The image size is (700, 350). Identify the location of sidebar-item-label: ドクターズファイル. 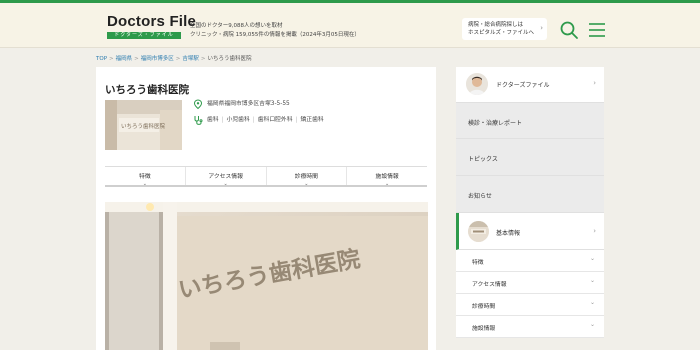
(523, 85).